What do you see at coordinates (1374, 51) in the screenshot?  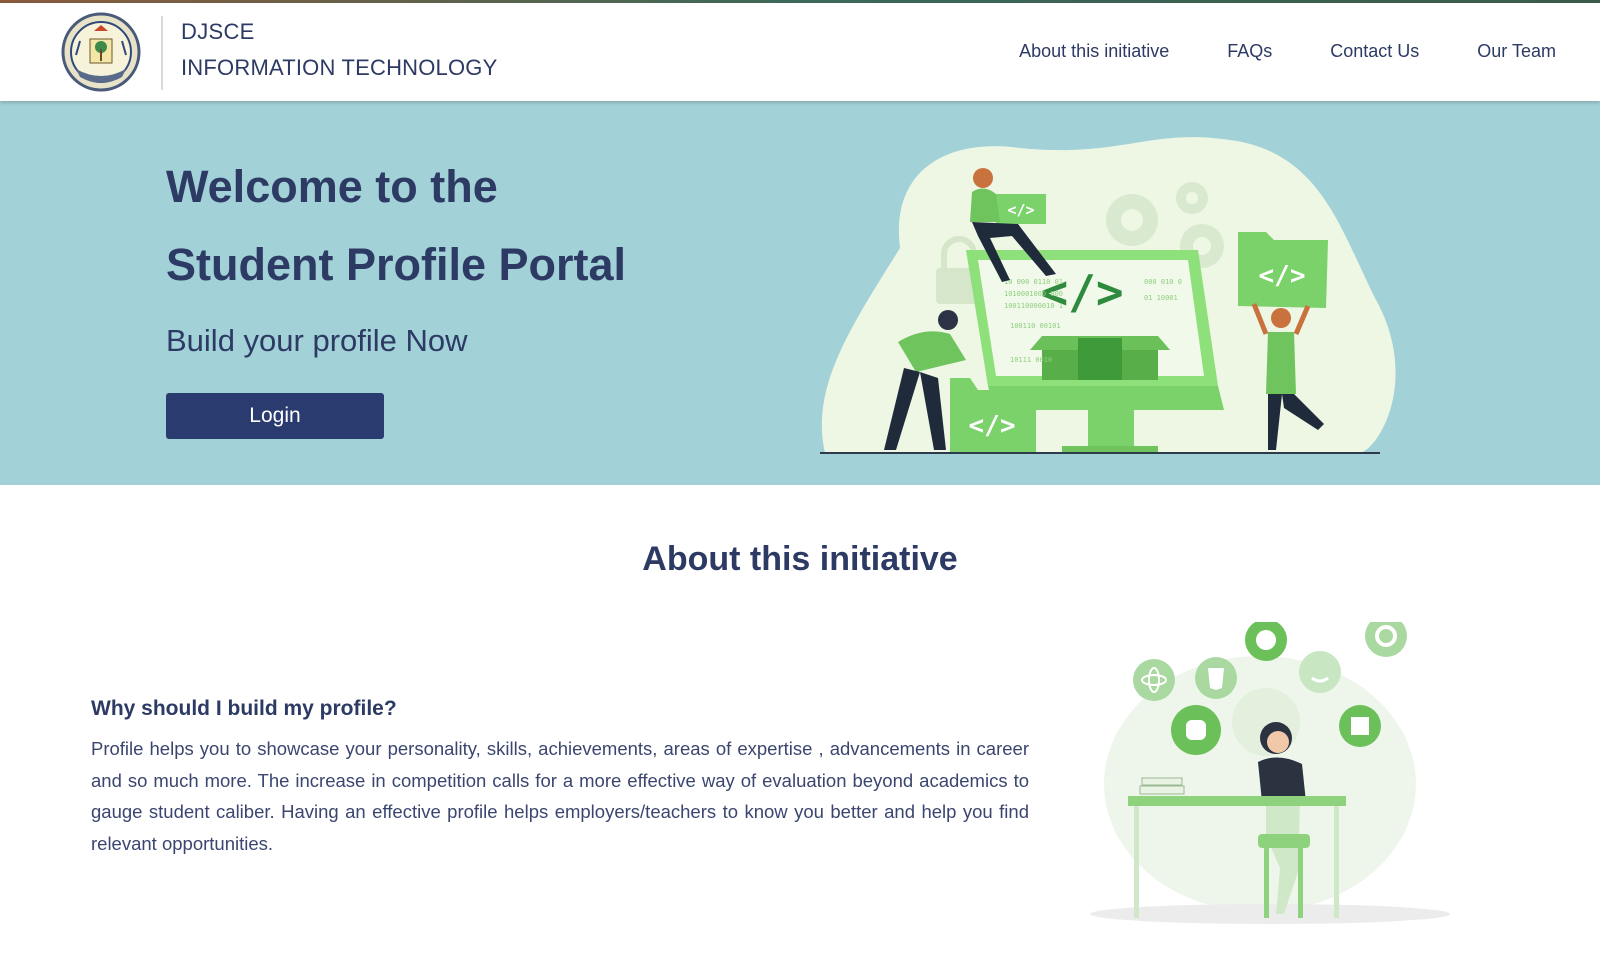 I see `nav-contact: Contact Us` at bounding box center [1374, 51].